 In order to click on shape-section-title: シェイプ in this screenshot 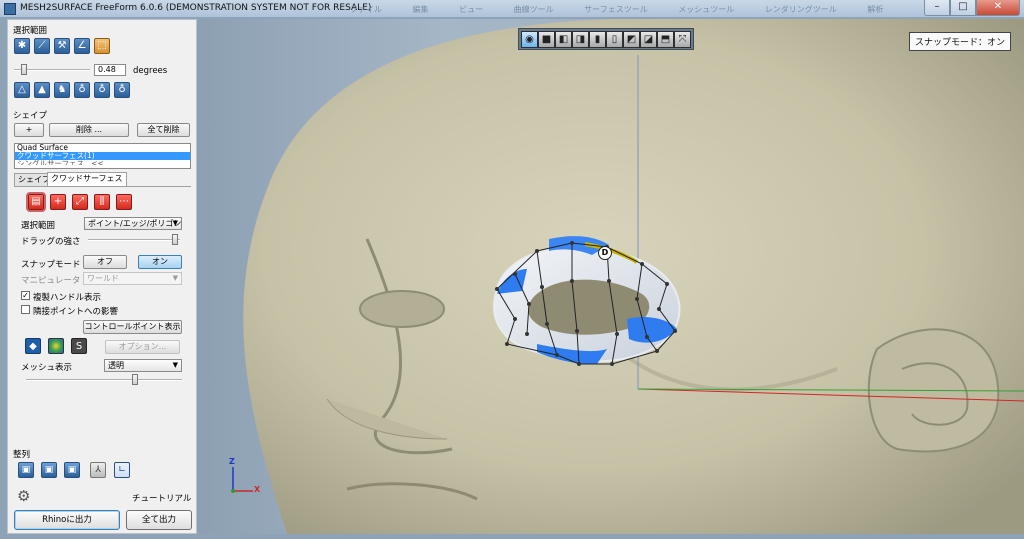, I will do `click(30, 116)`.